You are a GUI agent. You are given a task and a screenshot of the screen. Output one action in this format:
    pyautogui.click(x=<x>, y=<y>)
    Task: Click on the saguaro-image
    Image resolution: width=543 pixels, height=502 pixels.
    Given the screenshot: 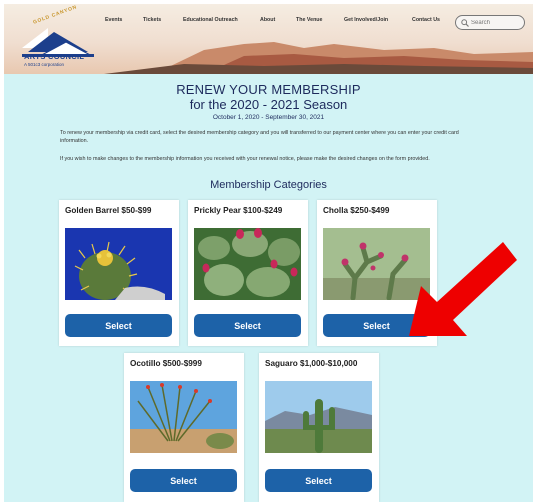 What is the action you would take?
    pyautogui.click(x=318, y=417)
    